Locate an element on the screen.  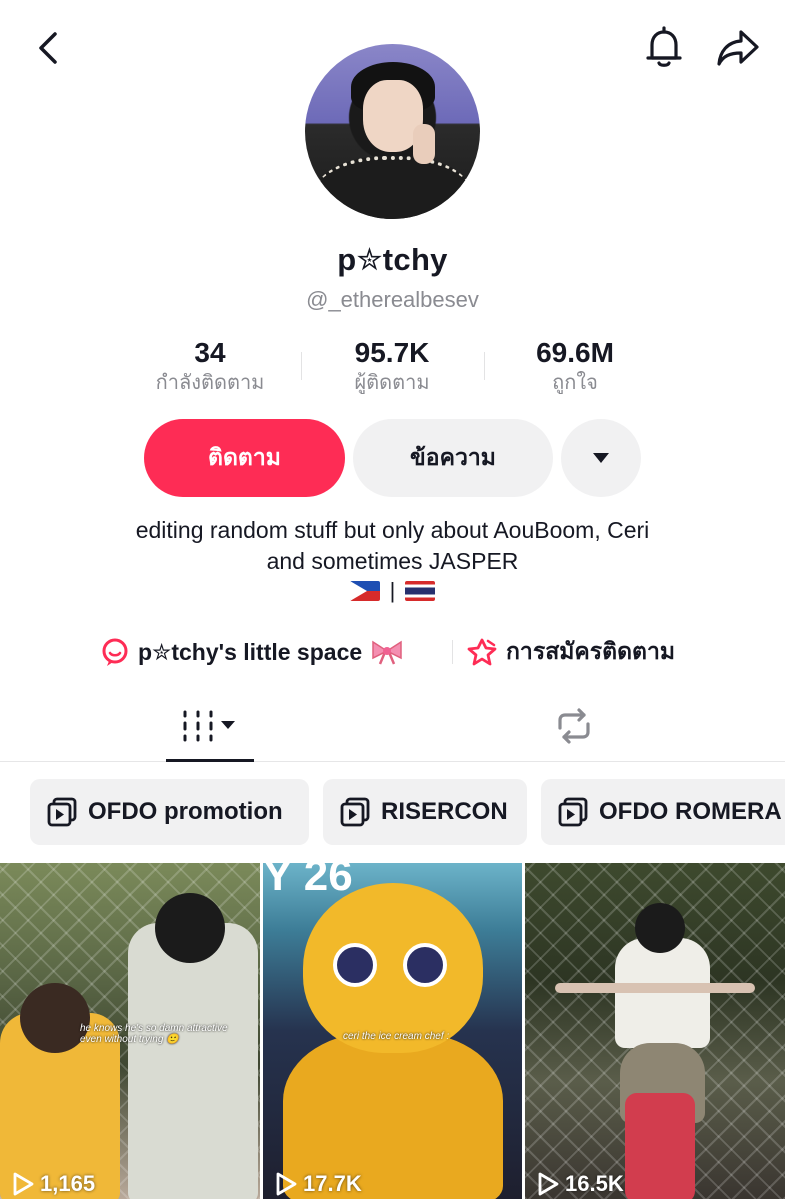
repost-icon is located at coordinates (574, 726).